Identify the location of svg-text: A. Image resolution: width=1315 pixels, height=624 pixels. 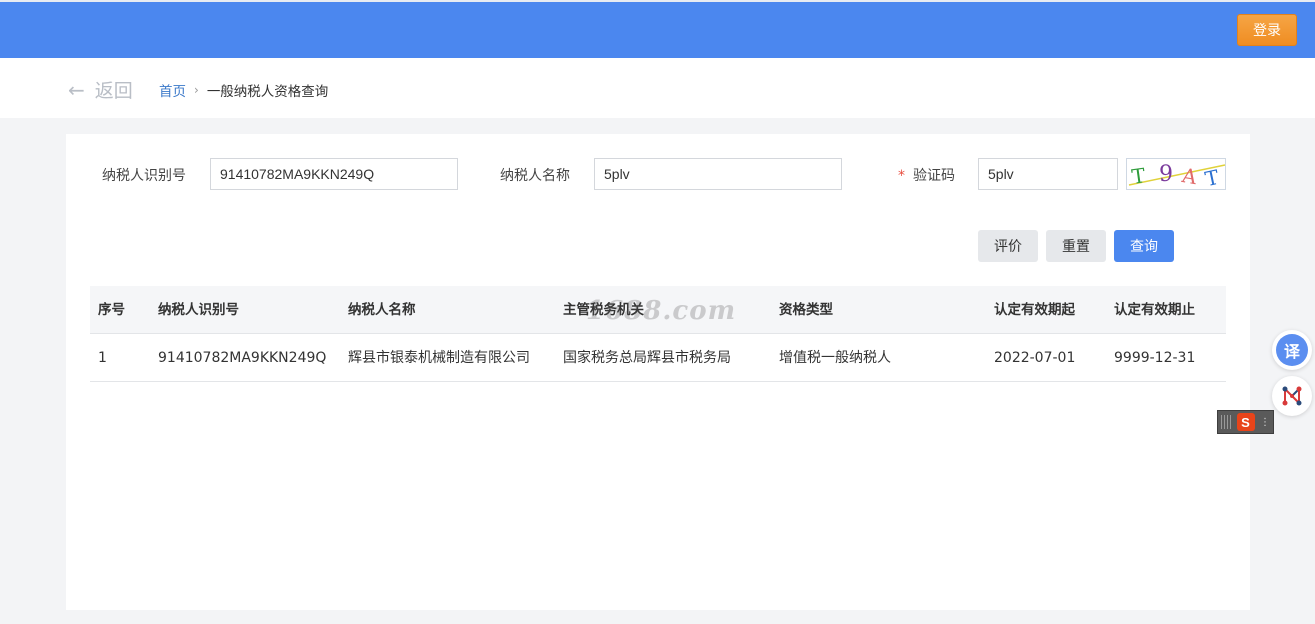
(1189, 176).